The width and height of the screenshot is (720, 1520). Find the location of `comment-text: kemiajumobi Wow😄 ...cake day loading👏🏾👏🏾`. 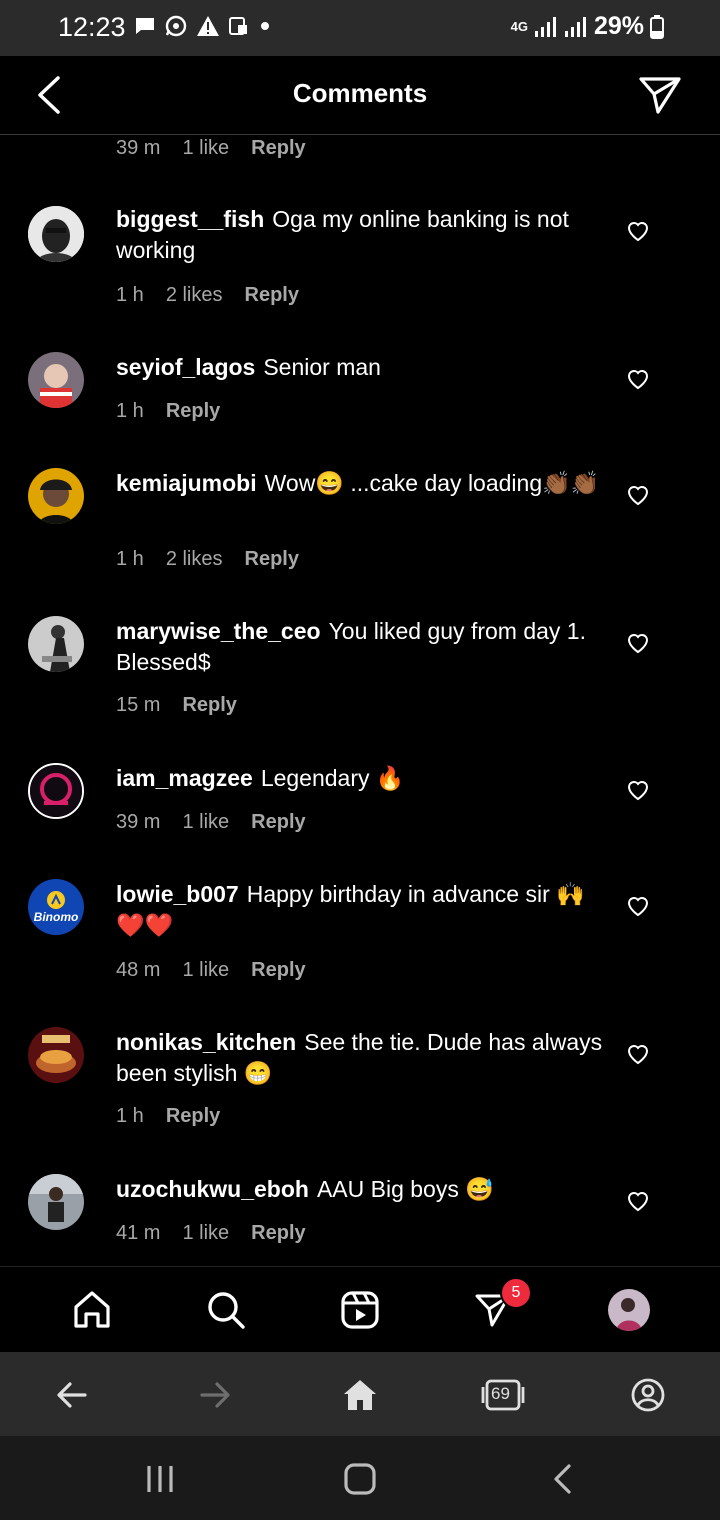

comment-text: kemiajumobi Wow😄 ...cake day loading👏🏾👏🏾 is located at coordinates (361, 483).